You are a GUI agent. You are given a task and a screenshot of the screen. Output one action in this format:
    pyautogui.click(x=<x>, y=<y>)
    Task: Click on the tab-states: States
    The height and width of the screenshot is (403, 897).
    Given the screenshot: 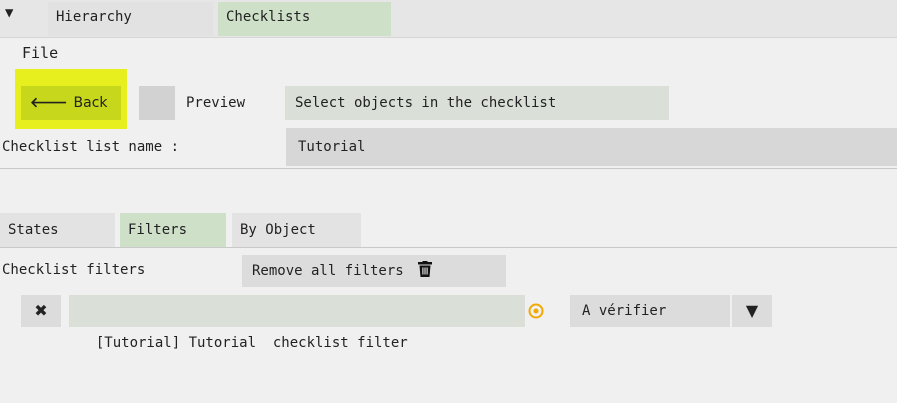 What is the action you would take?
    pyautogui.click(x=57, y=230)
    